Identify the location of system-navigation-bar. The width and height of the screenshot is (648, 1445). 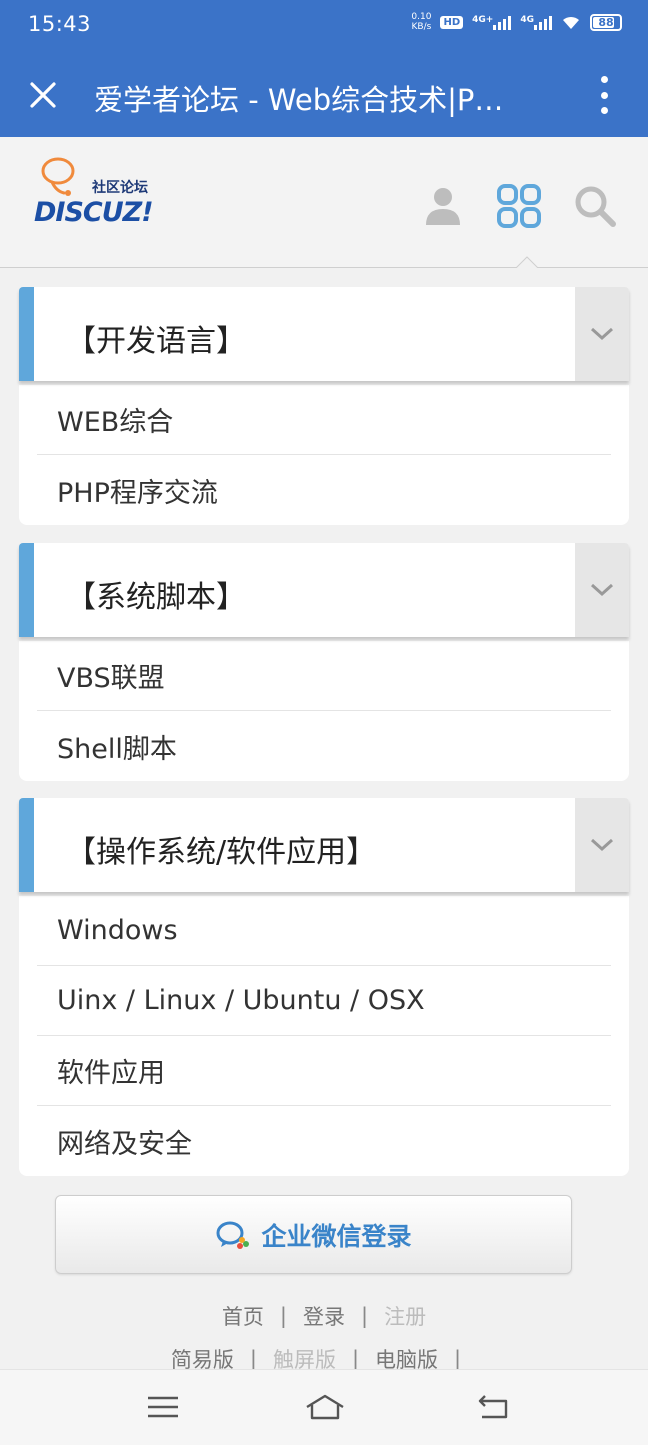
(324, 1407).